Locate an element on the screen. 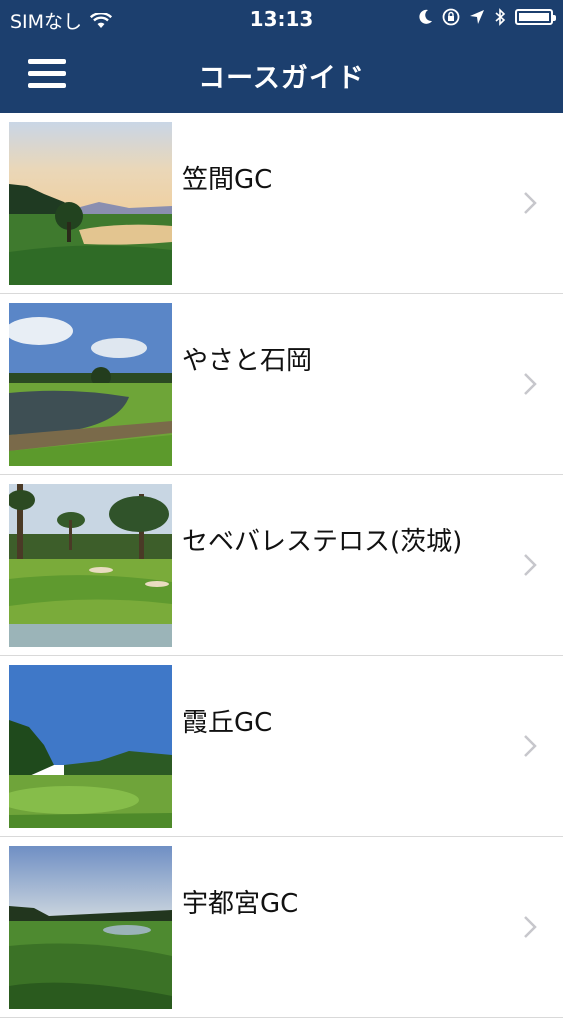 The height and width of the screenshot is (1018, 563). page-title: コースガイド is located at coordinates (281, 78).